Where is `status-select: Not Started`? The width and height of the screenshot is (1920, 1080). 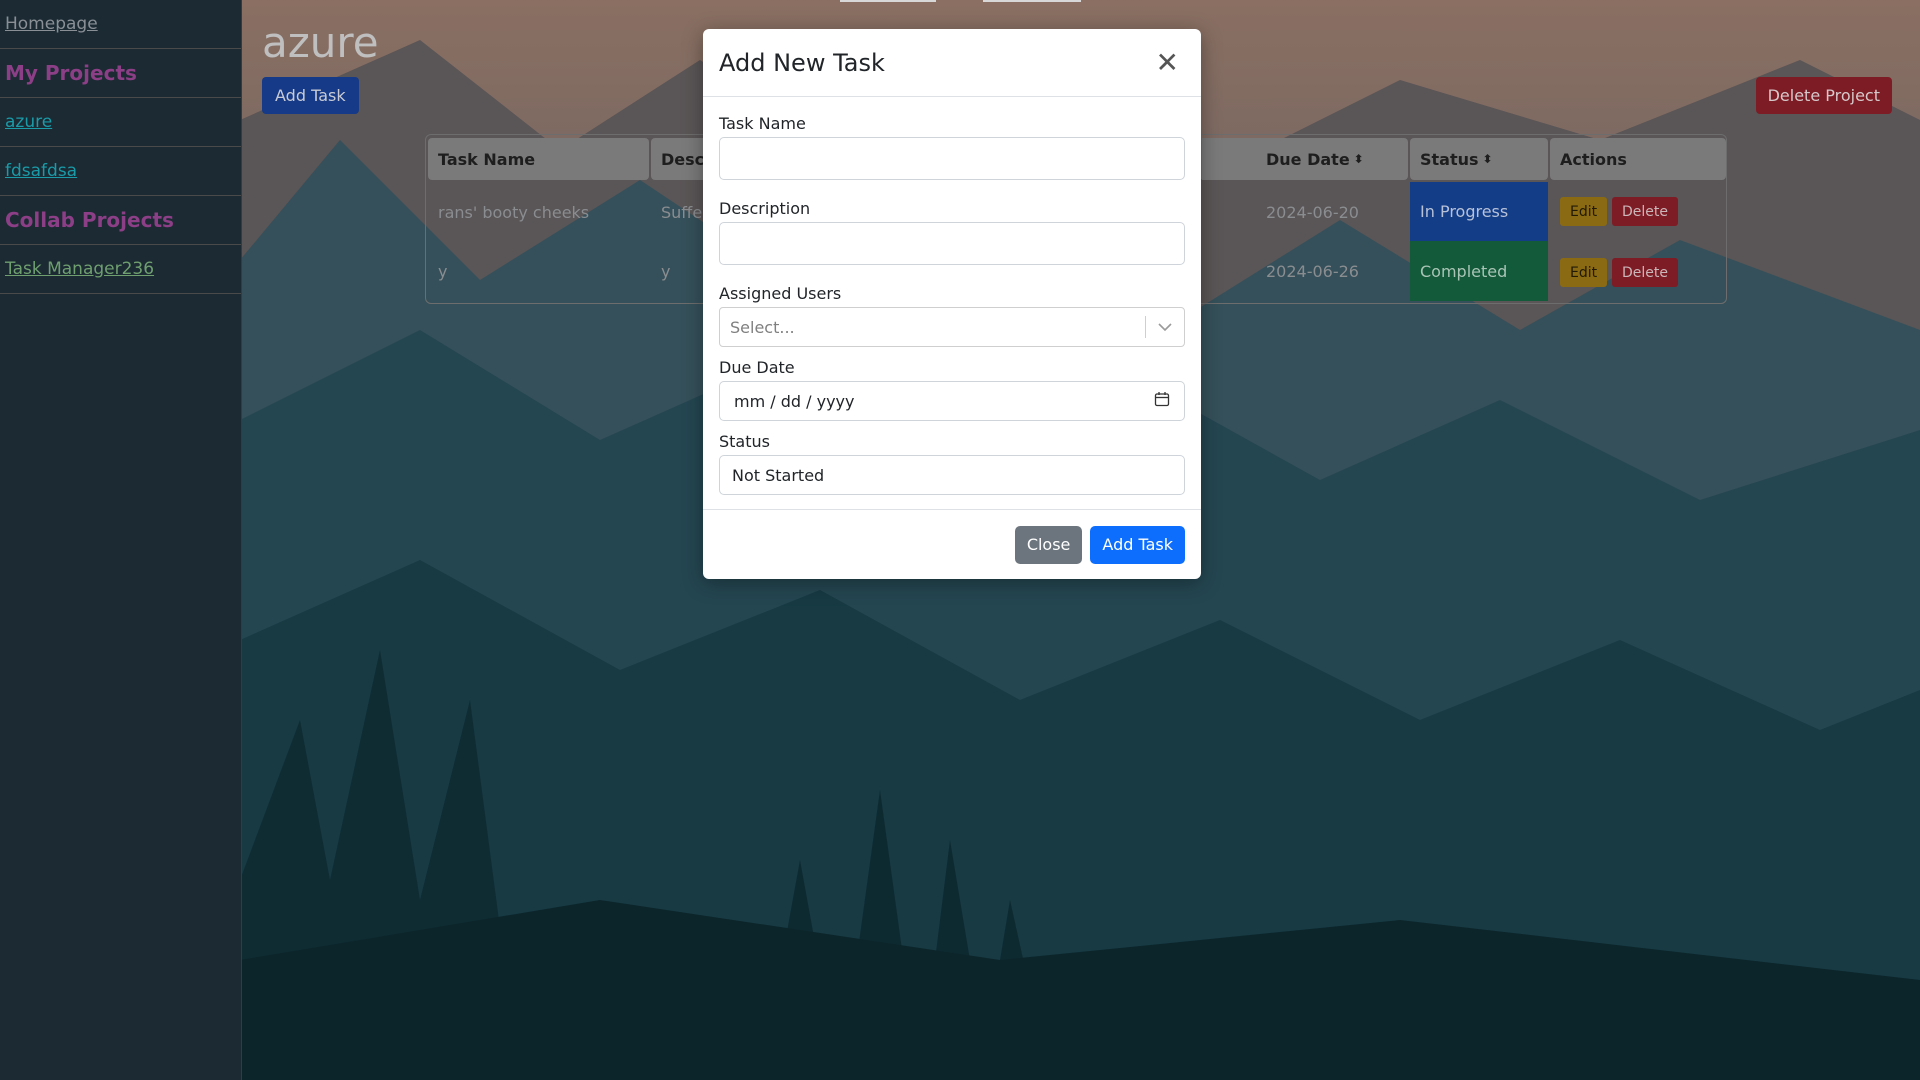 status-select: Not Started is located at coordinates (952, 475).